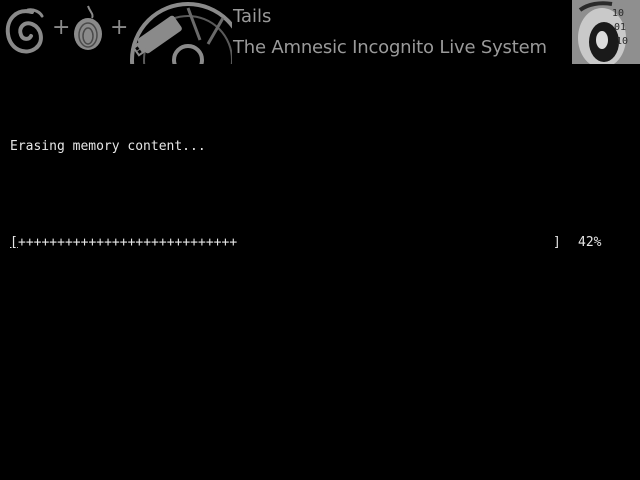 The width and height of the screenshot is (640, 480). Describe the element at coordinates (181, 33) in the screenshot. I see `usb-stick-cd-icon` at that location.